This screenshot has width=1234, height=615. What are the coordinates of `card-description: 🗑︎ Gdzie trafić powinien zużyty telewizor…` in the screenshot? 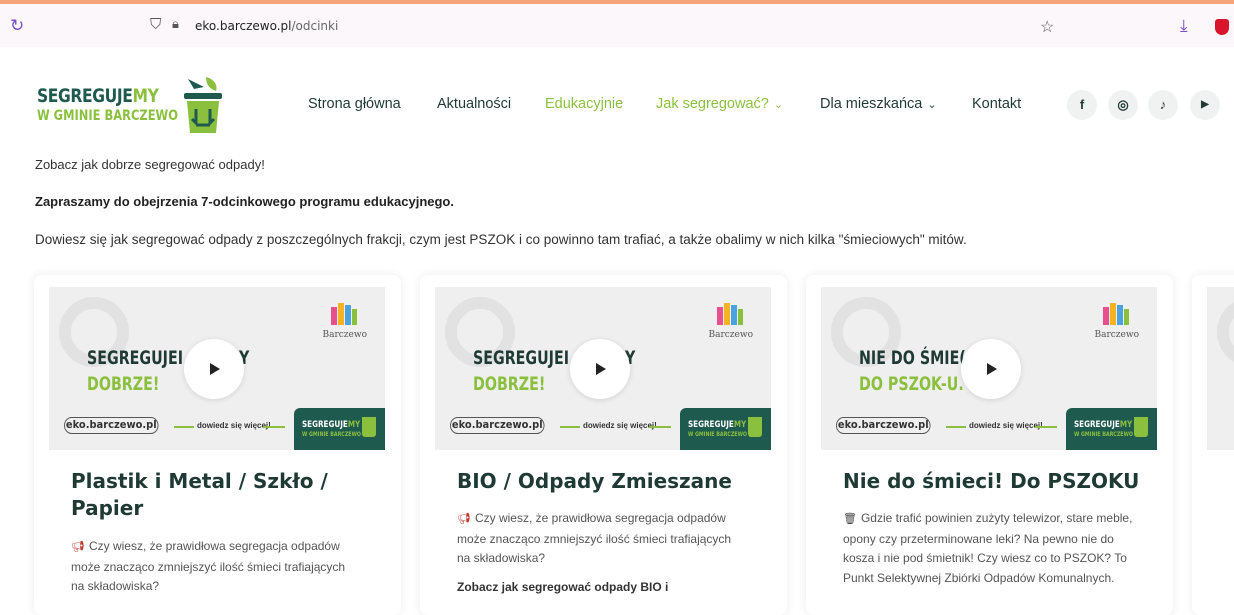 It's located at (988, 548).